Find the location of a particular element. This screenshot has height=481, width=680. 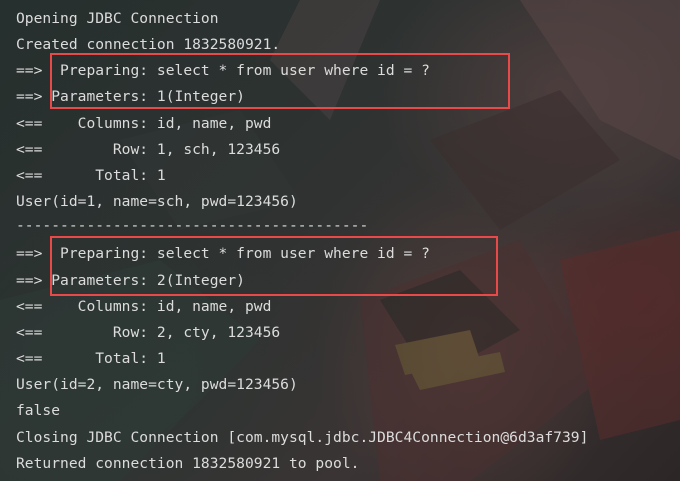

log-line: Returned connection 1832580921 to pool. is located at coordinates (188, 463).